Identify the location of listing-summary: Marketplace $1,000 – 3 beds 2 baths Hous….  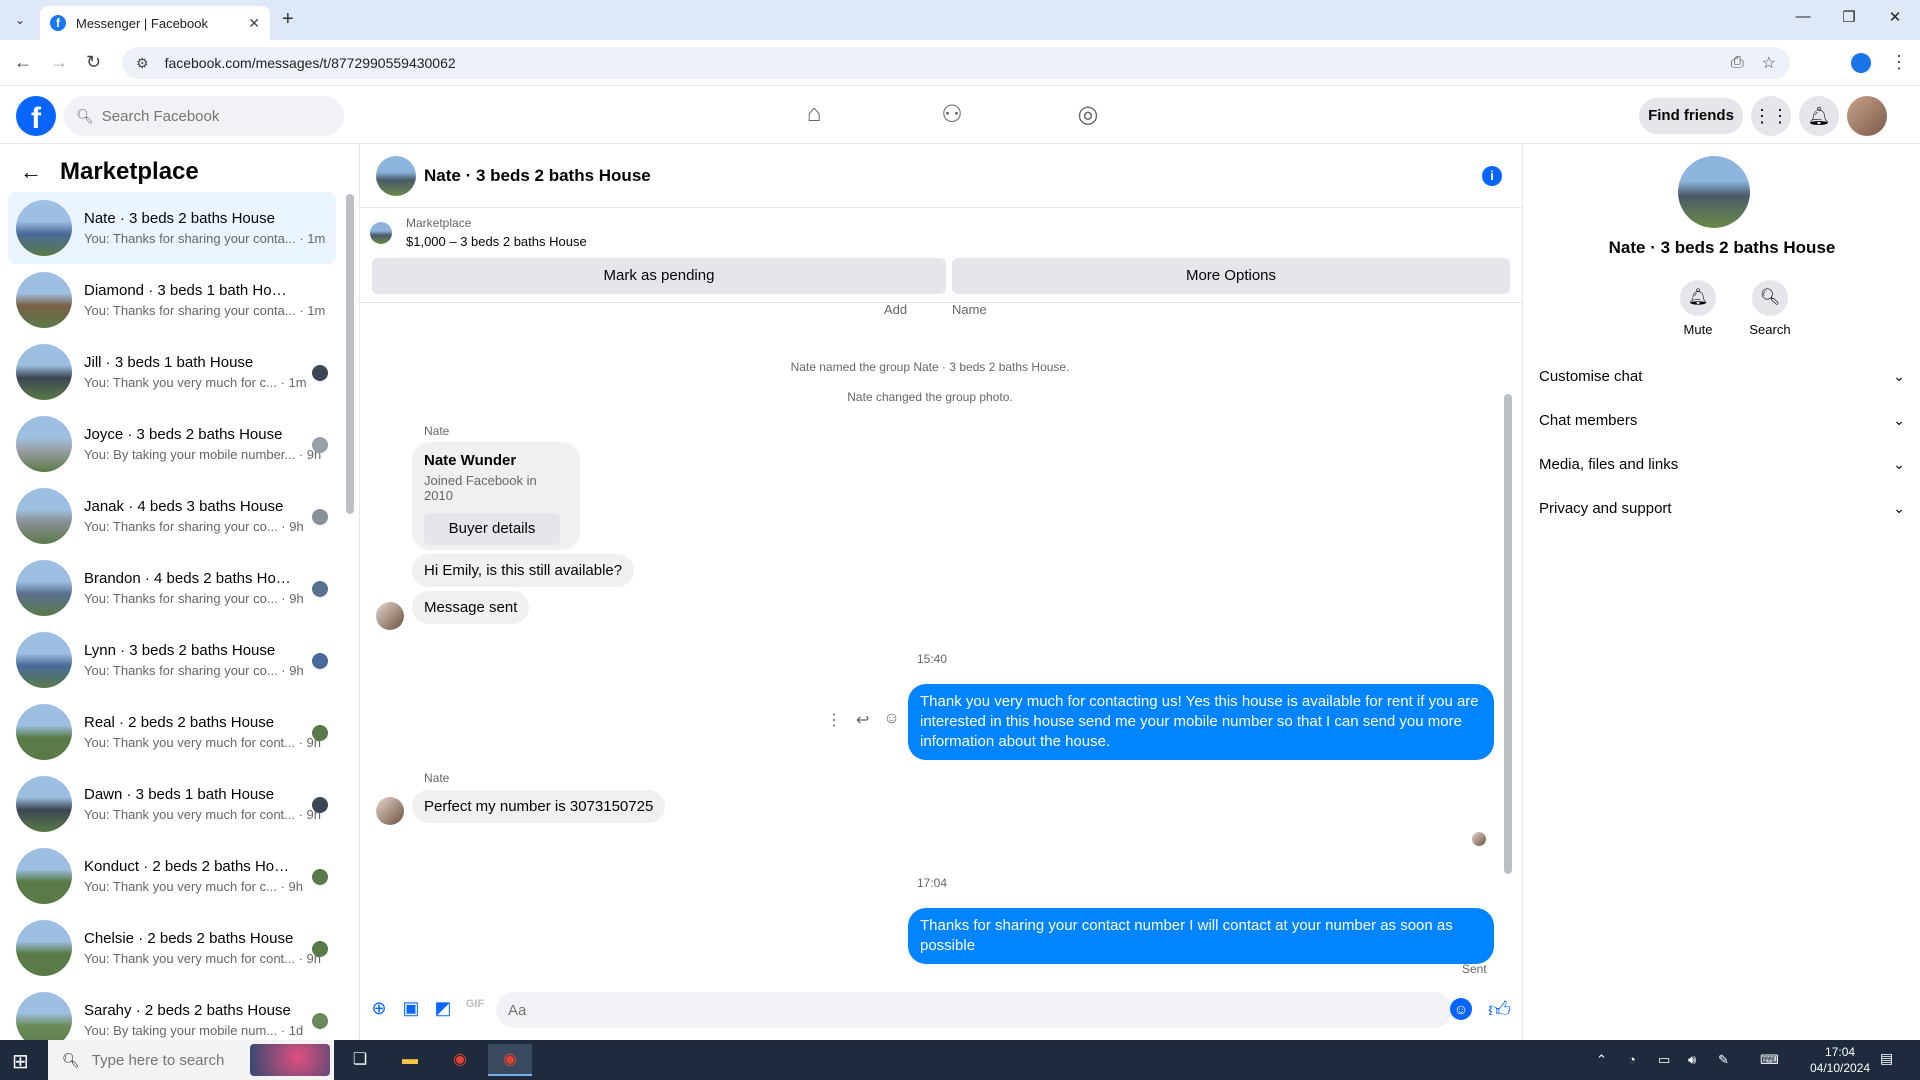
(478, 232).